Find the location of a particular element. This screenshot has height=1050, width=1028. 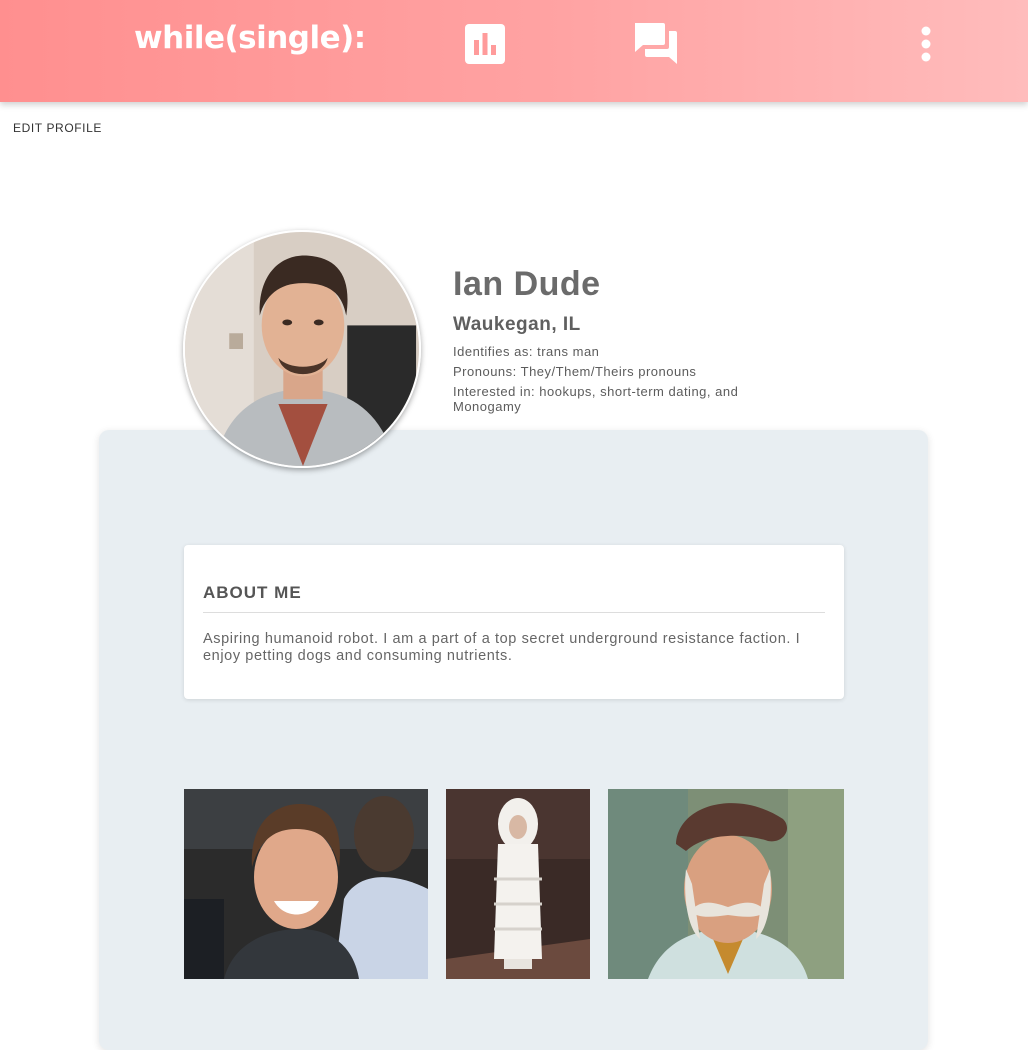

photo-white-costume is located at coordinates (518, 884).